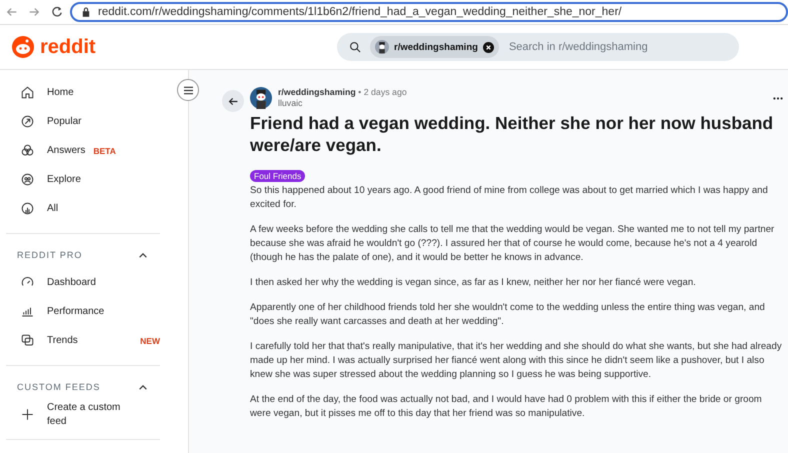 The height and width of the screenshot is (453, 788). What do you see at coordinates (508, 315) in the screenshot?
I see `post-paragraph: Apparently one of her childhood friends told her she wouldn't come to the wedding unless the entire thing was vegan, and "does she really want carcasses and death at her wedding".` at bounding box center [508, 315].